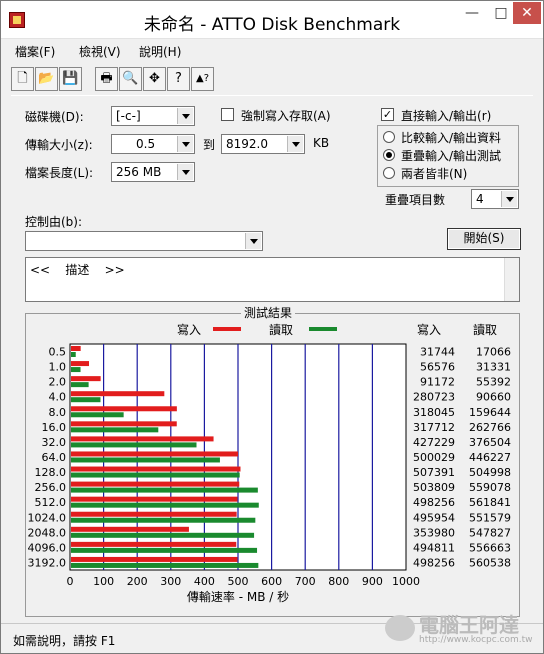 This screenshot has width=544, height=654. I want to click on write-value-label: 317712, so click(434, 427).